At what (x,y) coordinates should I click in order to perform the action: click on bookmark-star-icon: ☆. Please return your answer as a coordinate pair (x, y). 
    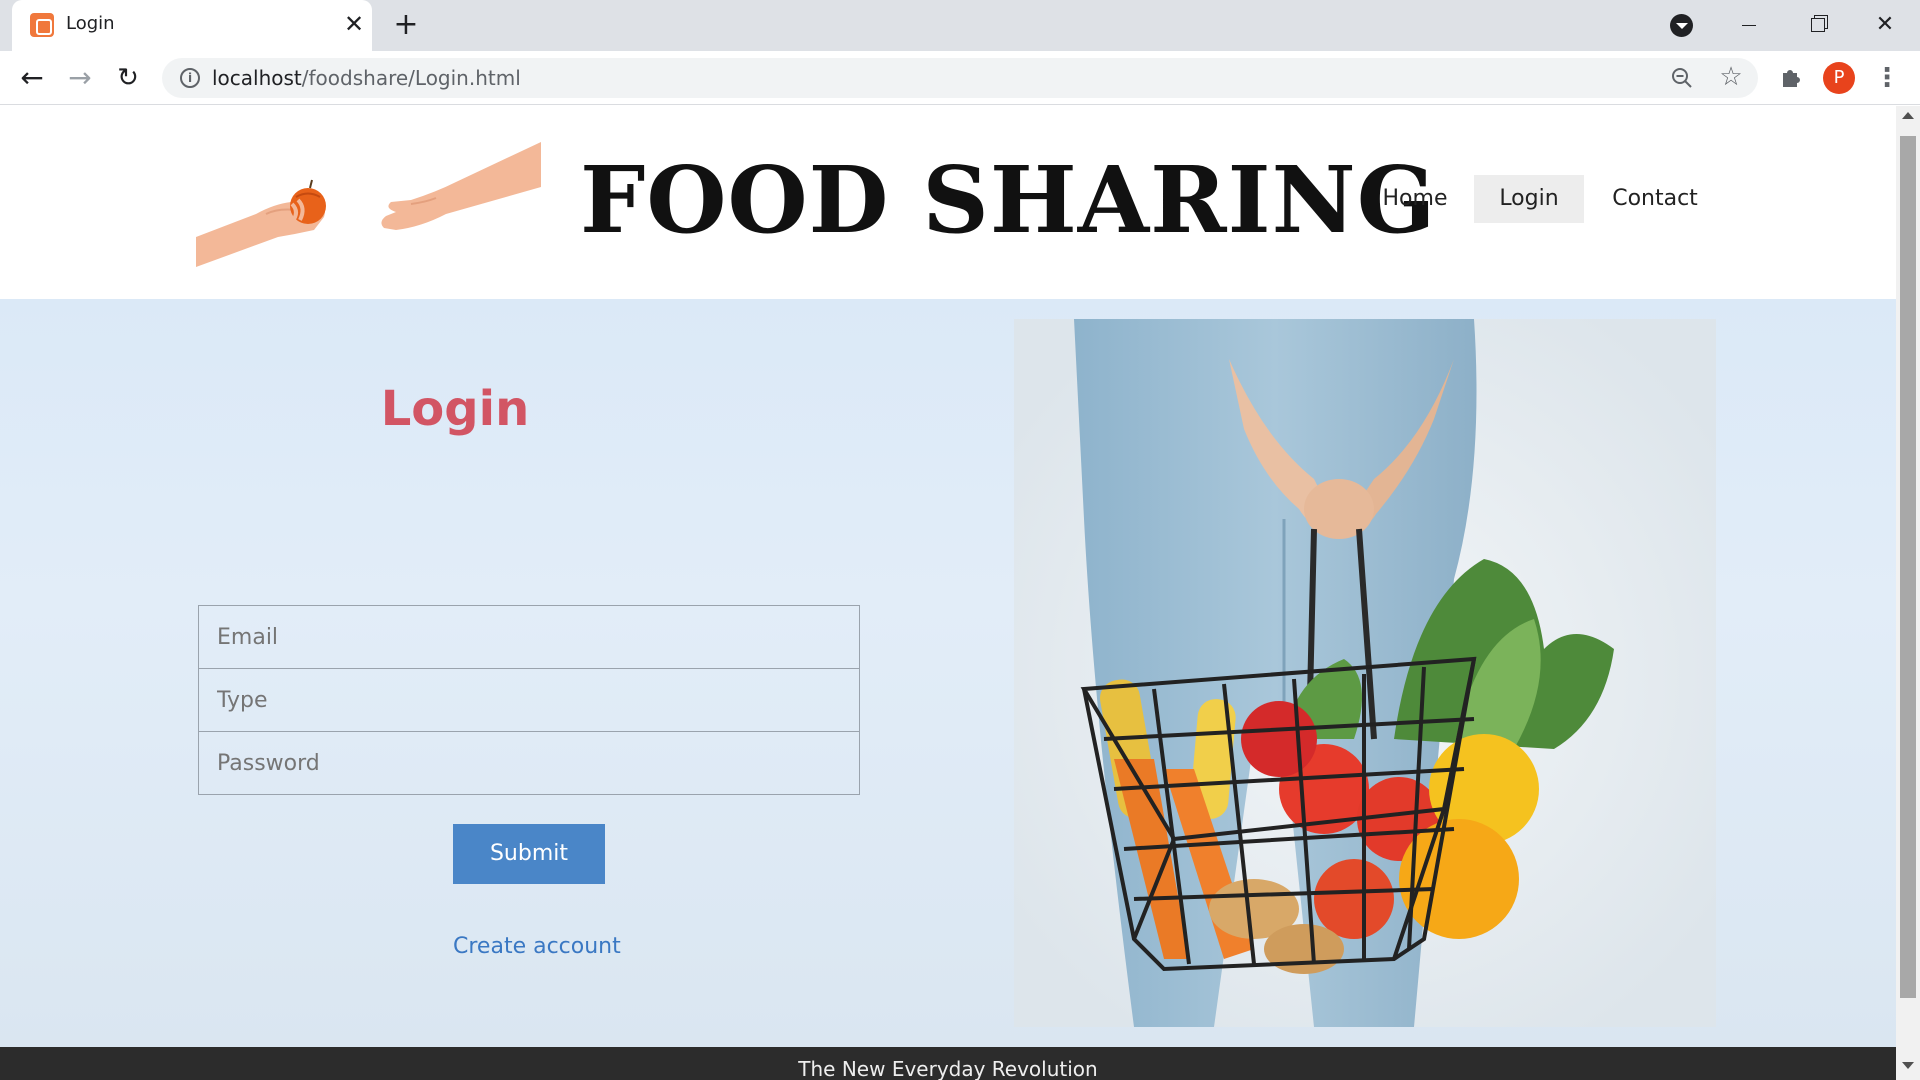
    Looking at the image, I should click on (1731, 77).